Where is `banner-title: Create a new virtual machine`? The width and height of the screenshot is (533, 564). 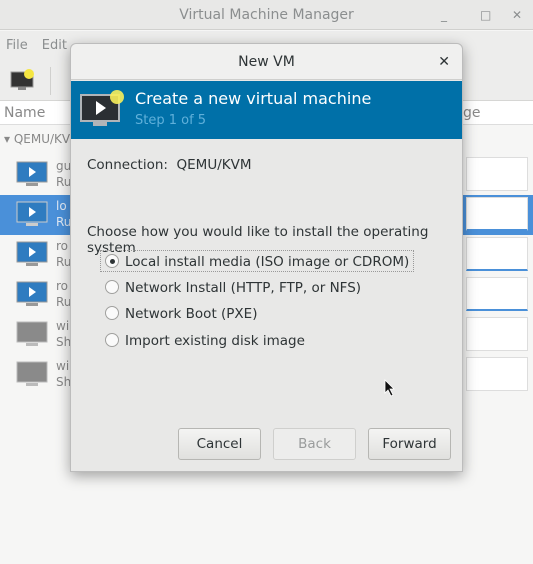 banner-title: Create a new virtual machine is located at coordinates (253, 98).